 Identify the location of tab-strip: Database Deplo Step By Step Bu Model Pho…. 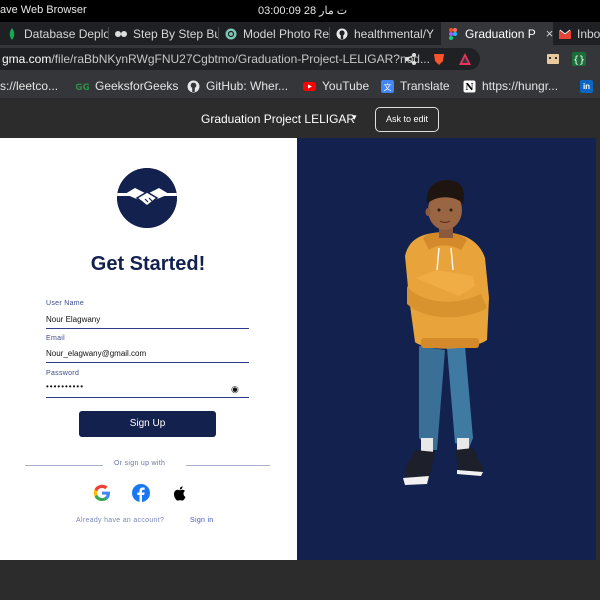
(300, 33).